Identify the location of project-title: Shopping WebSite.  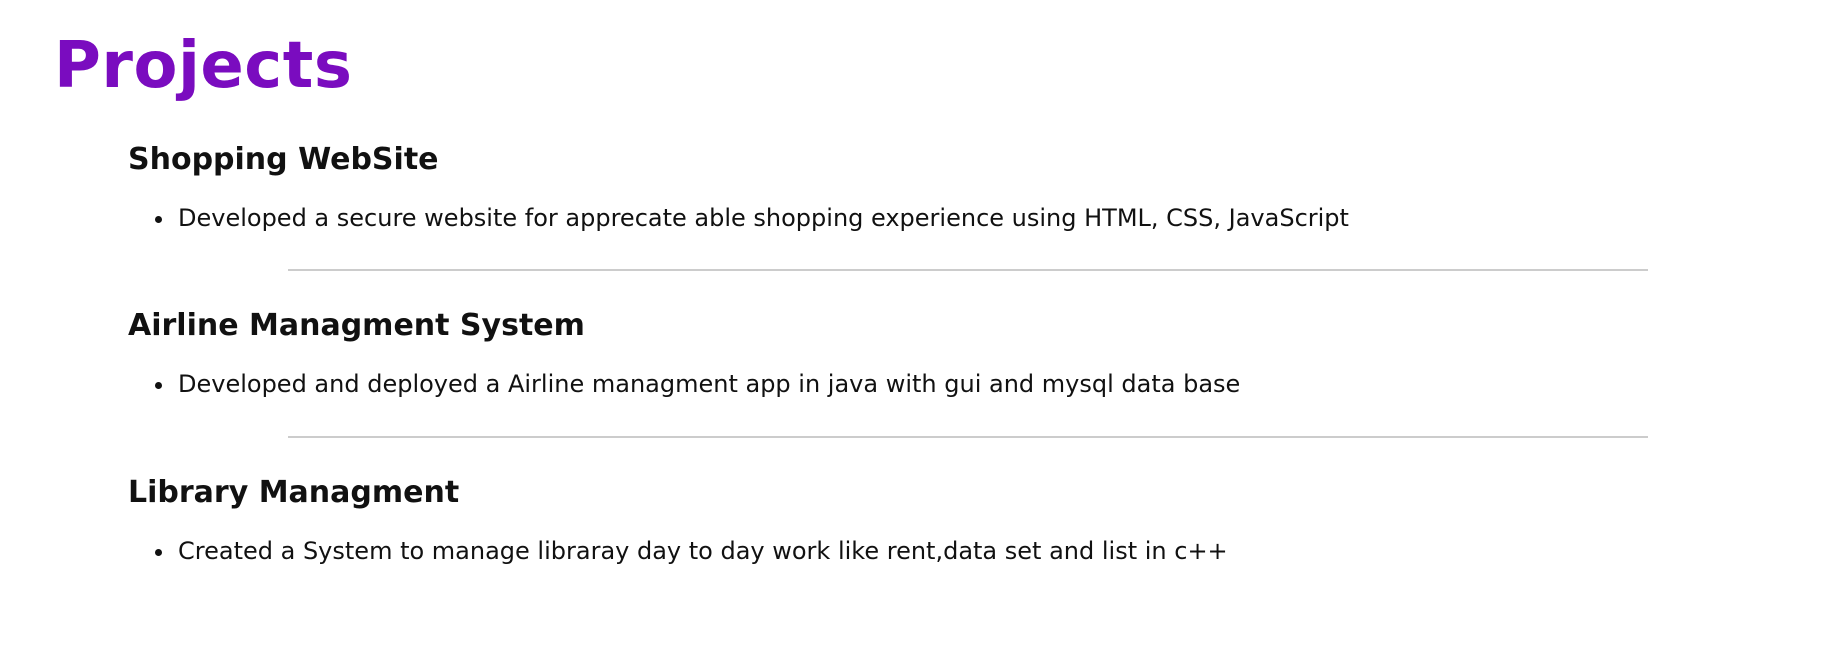
(283, 159).